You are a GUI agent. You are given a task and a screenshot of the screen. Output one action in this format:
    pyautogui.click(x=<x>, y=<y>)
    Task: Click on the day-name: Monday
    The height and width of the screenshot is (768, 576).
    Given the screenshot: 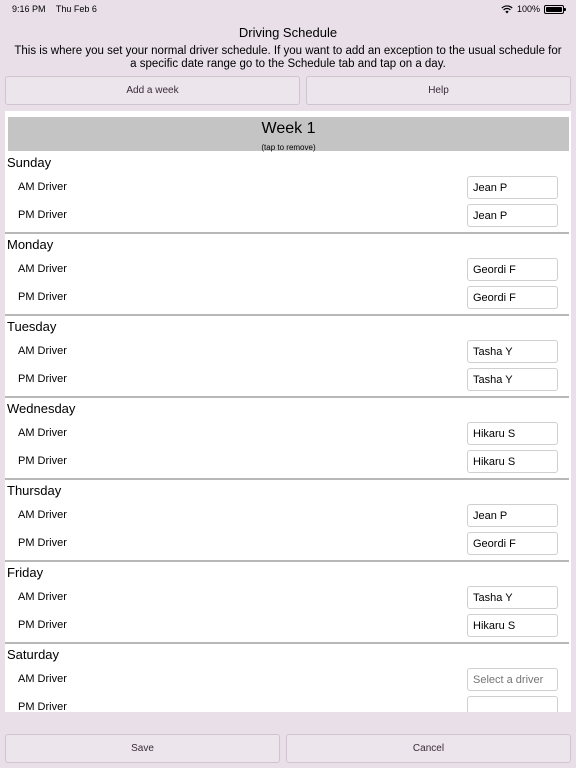 What is the action you would take?
    pyautogui.click(x=30, y=244)
    